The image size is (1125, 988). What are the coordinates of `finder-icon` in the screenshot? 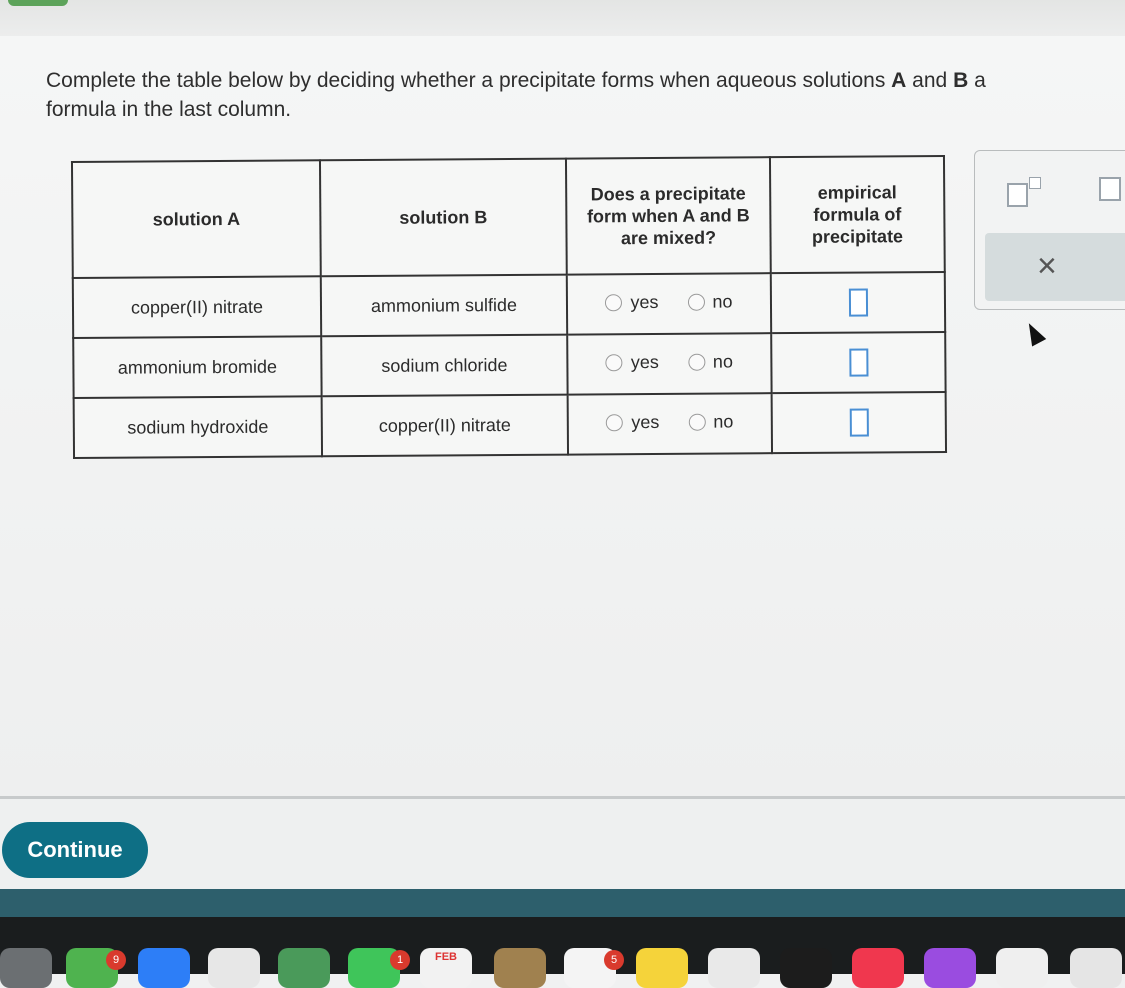 It's located at (26, 968).